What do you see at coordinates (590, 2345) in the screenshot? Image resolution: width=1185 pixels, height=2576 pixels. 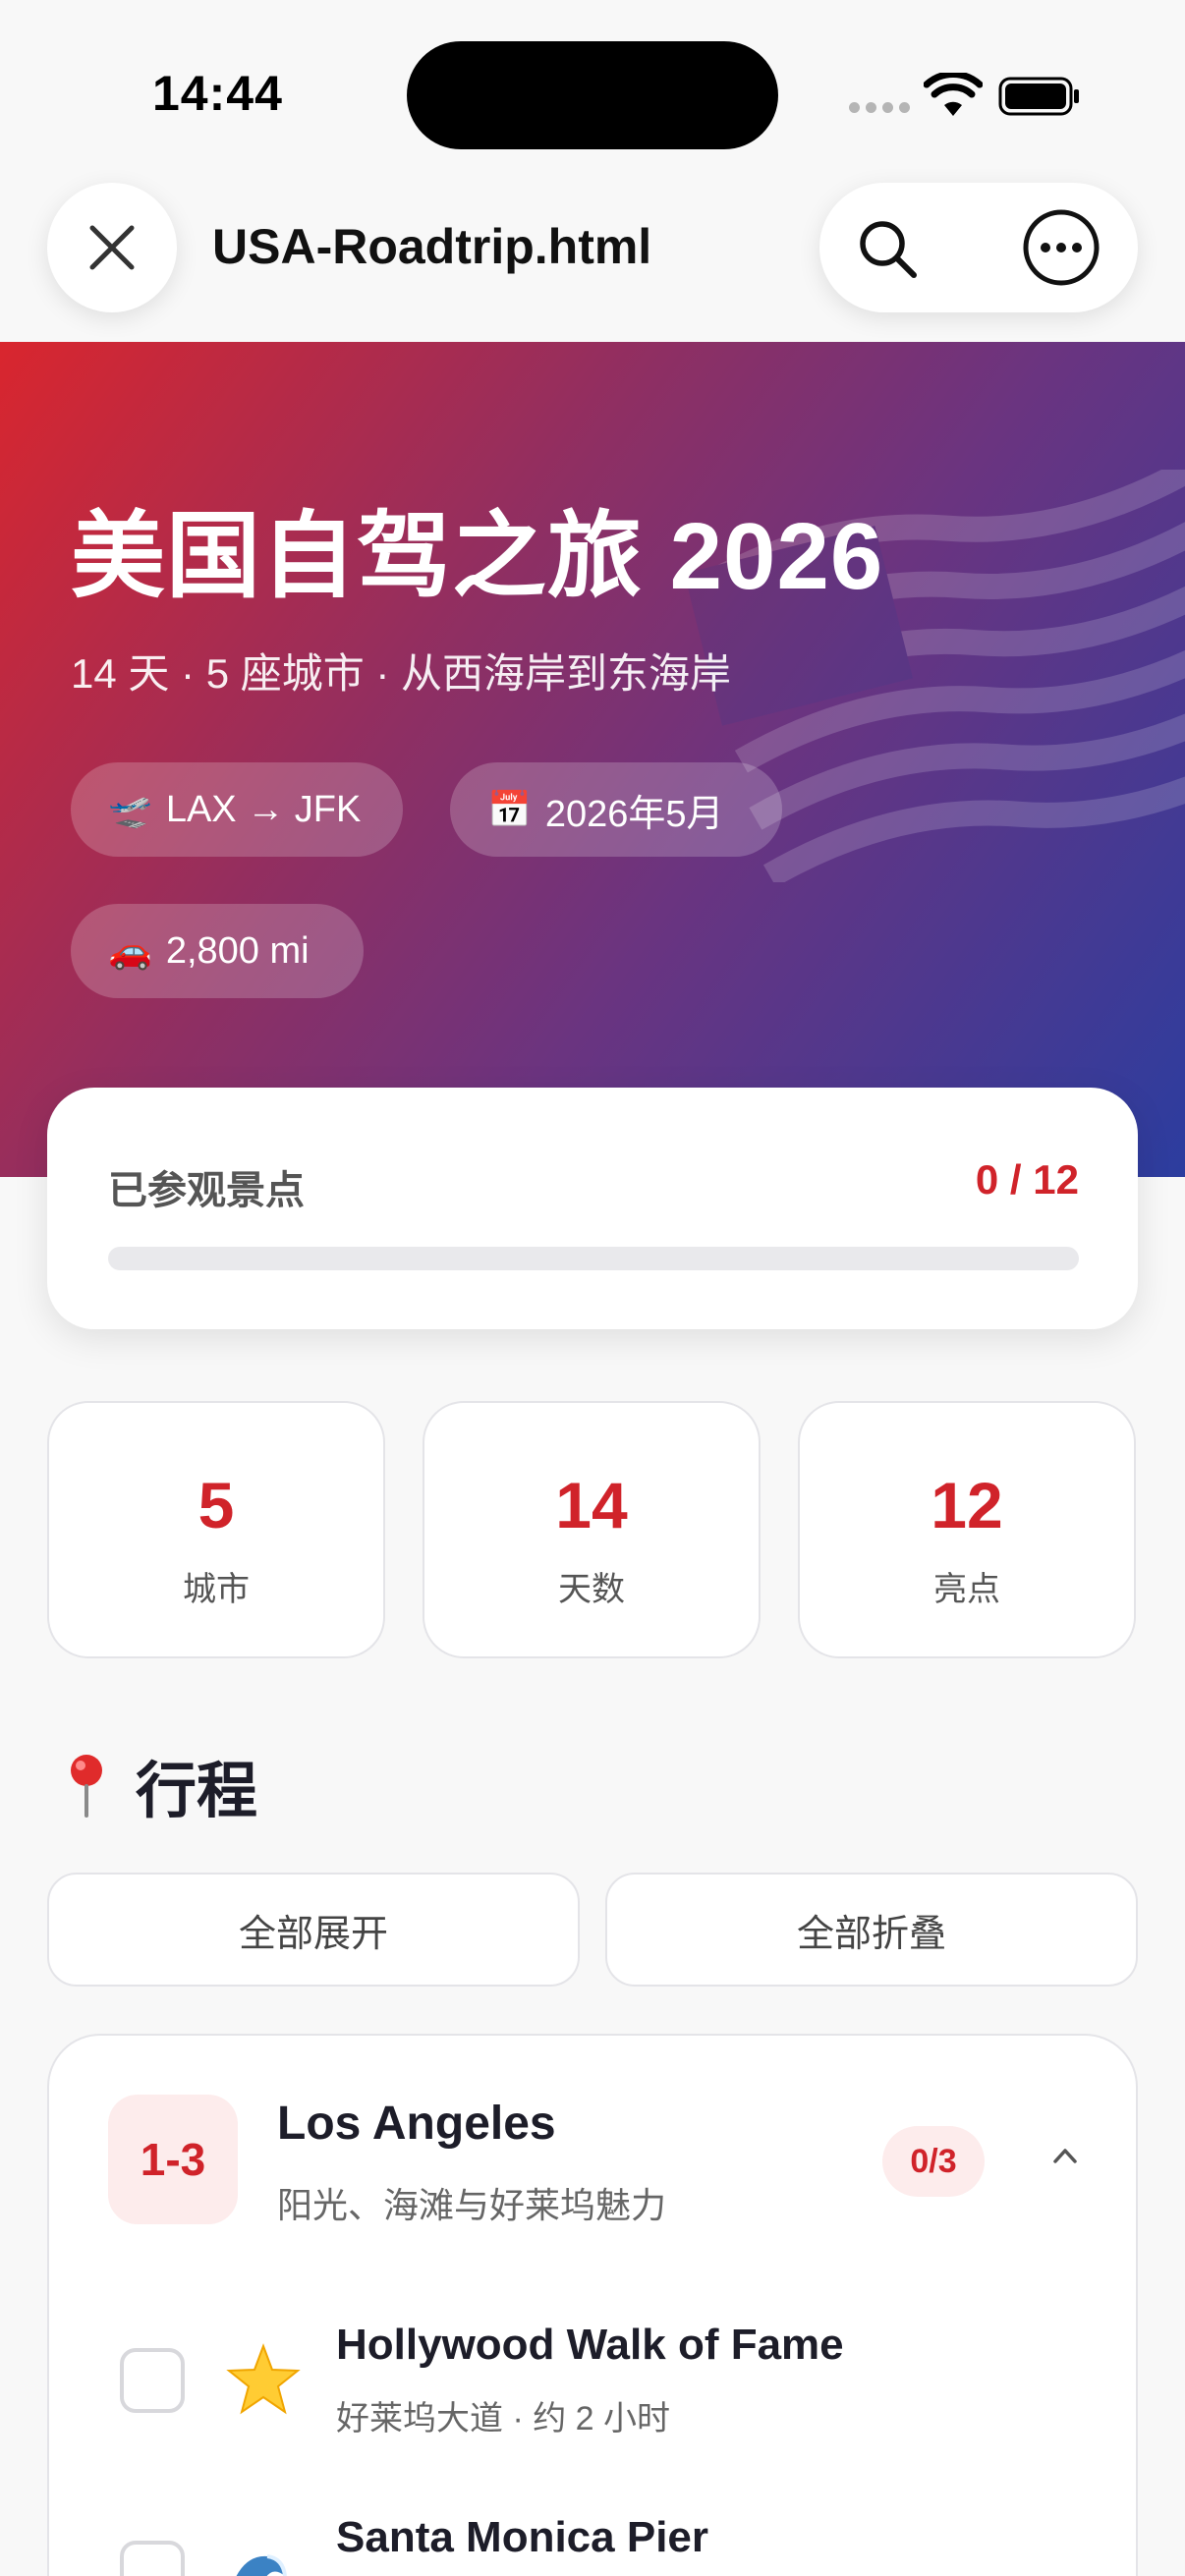 I see `spot-name: Hollywood Walk of Fame` at bounding box center [590, 2345].